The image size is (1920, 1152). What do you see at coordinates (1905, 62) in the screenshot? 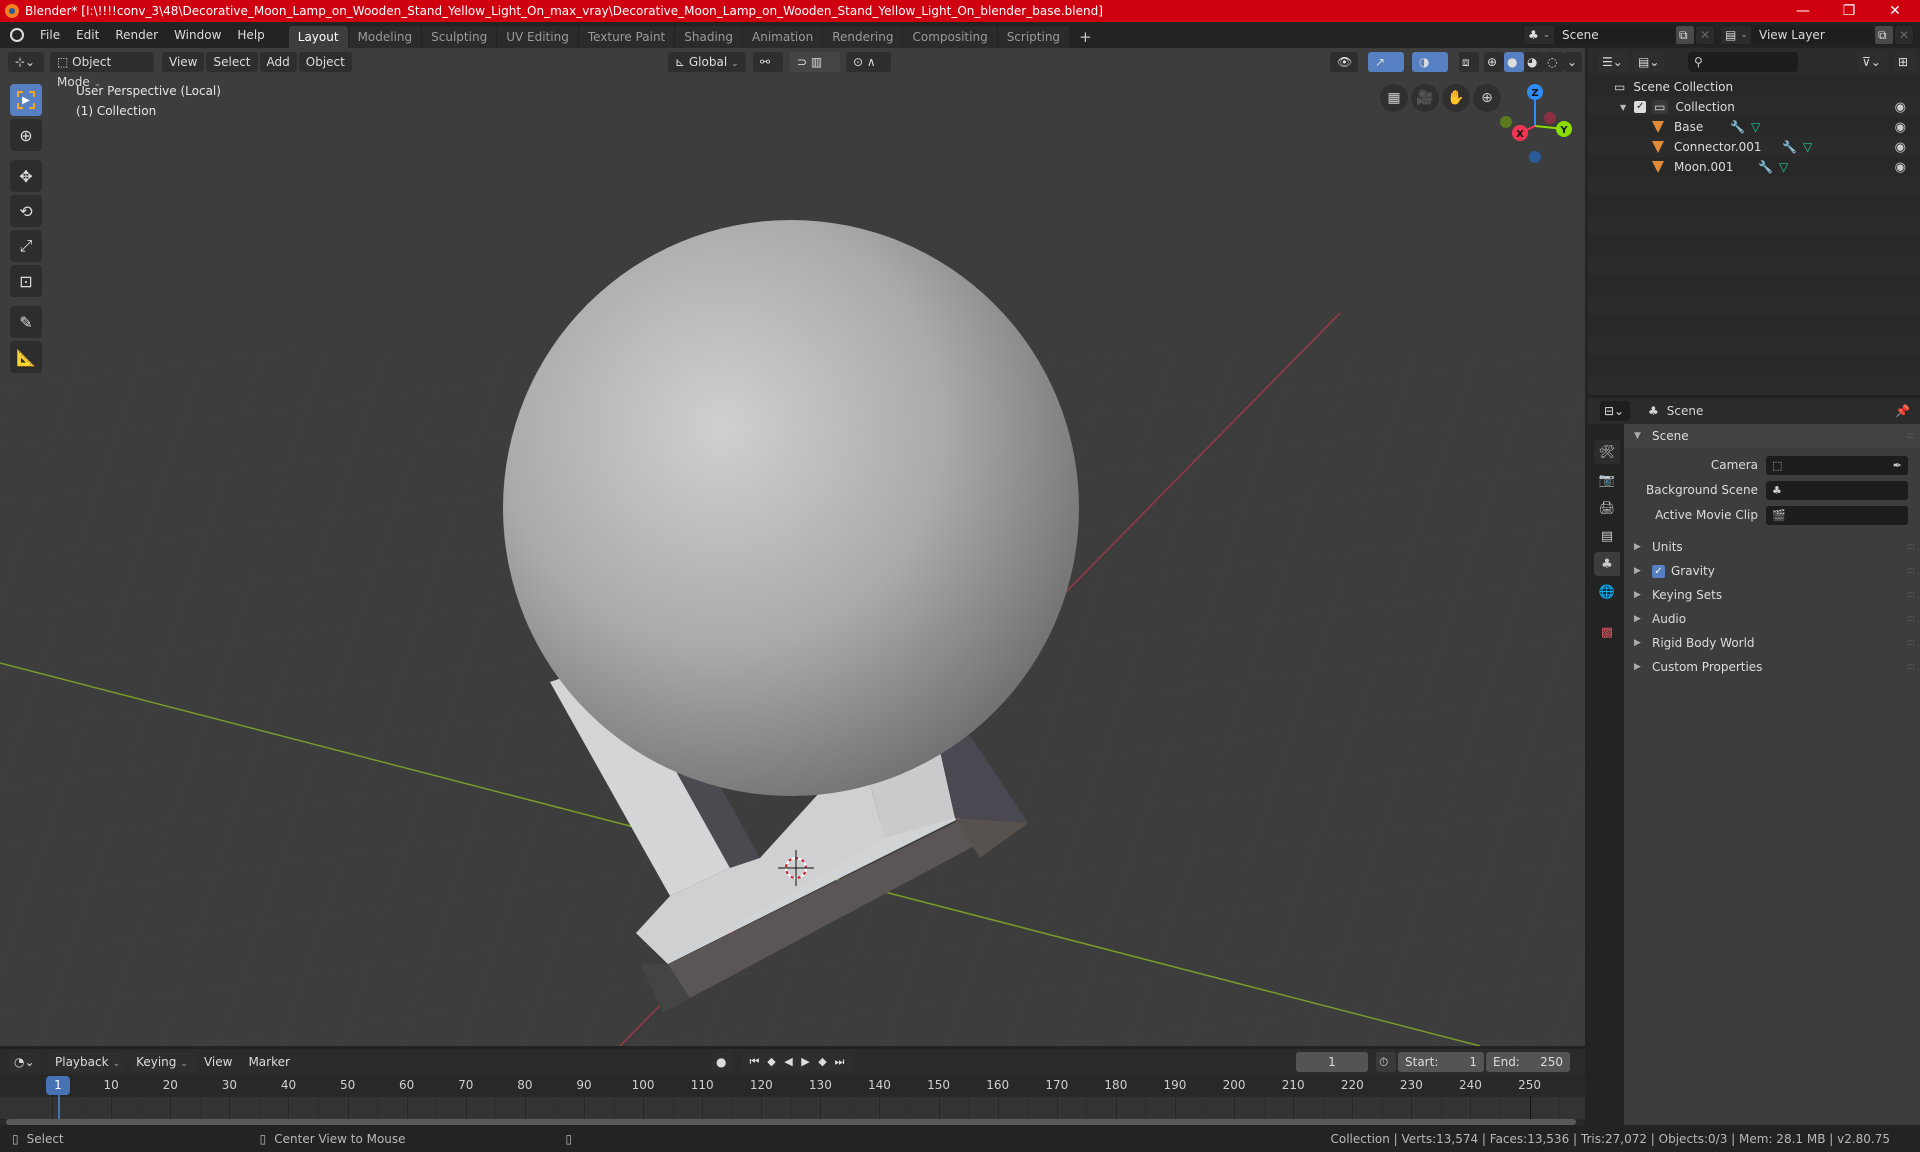
I see `new-collection-button: ⊞` at bounding box center [1905, 62].